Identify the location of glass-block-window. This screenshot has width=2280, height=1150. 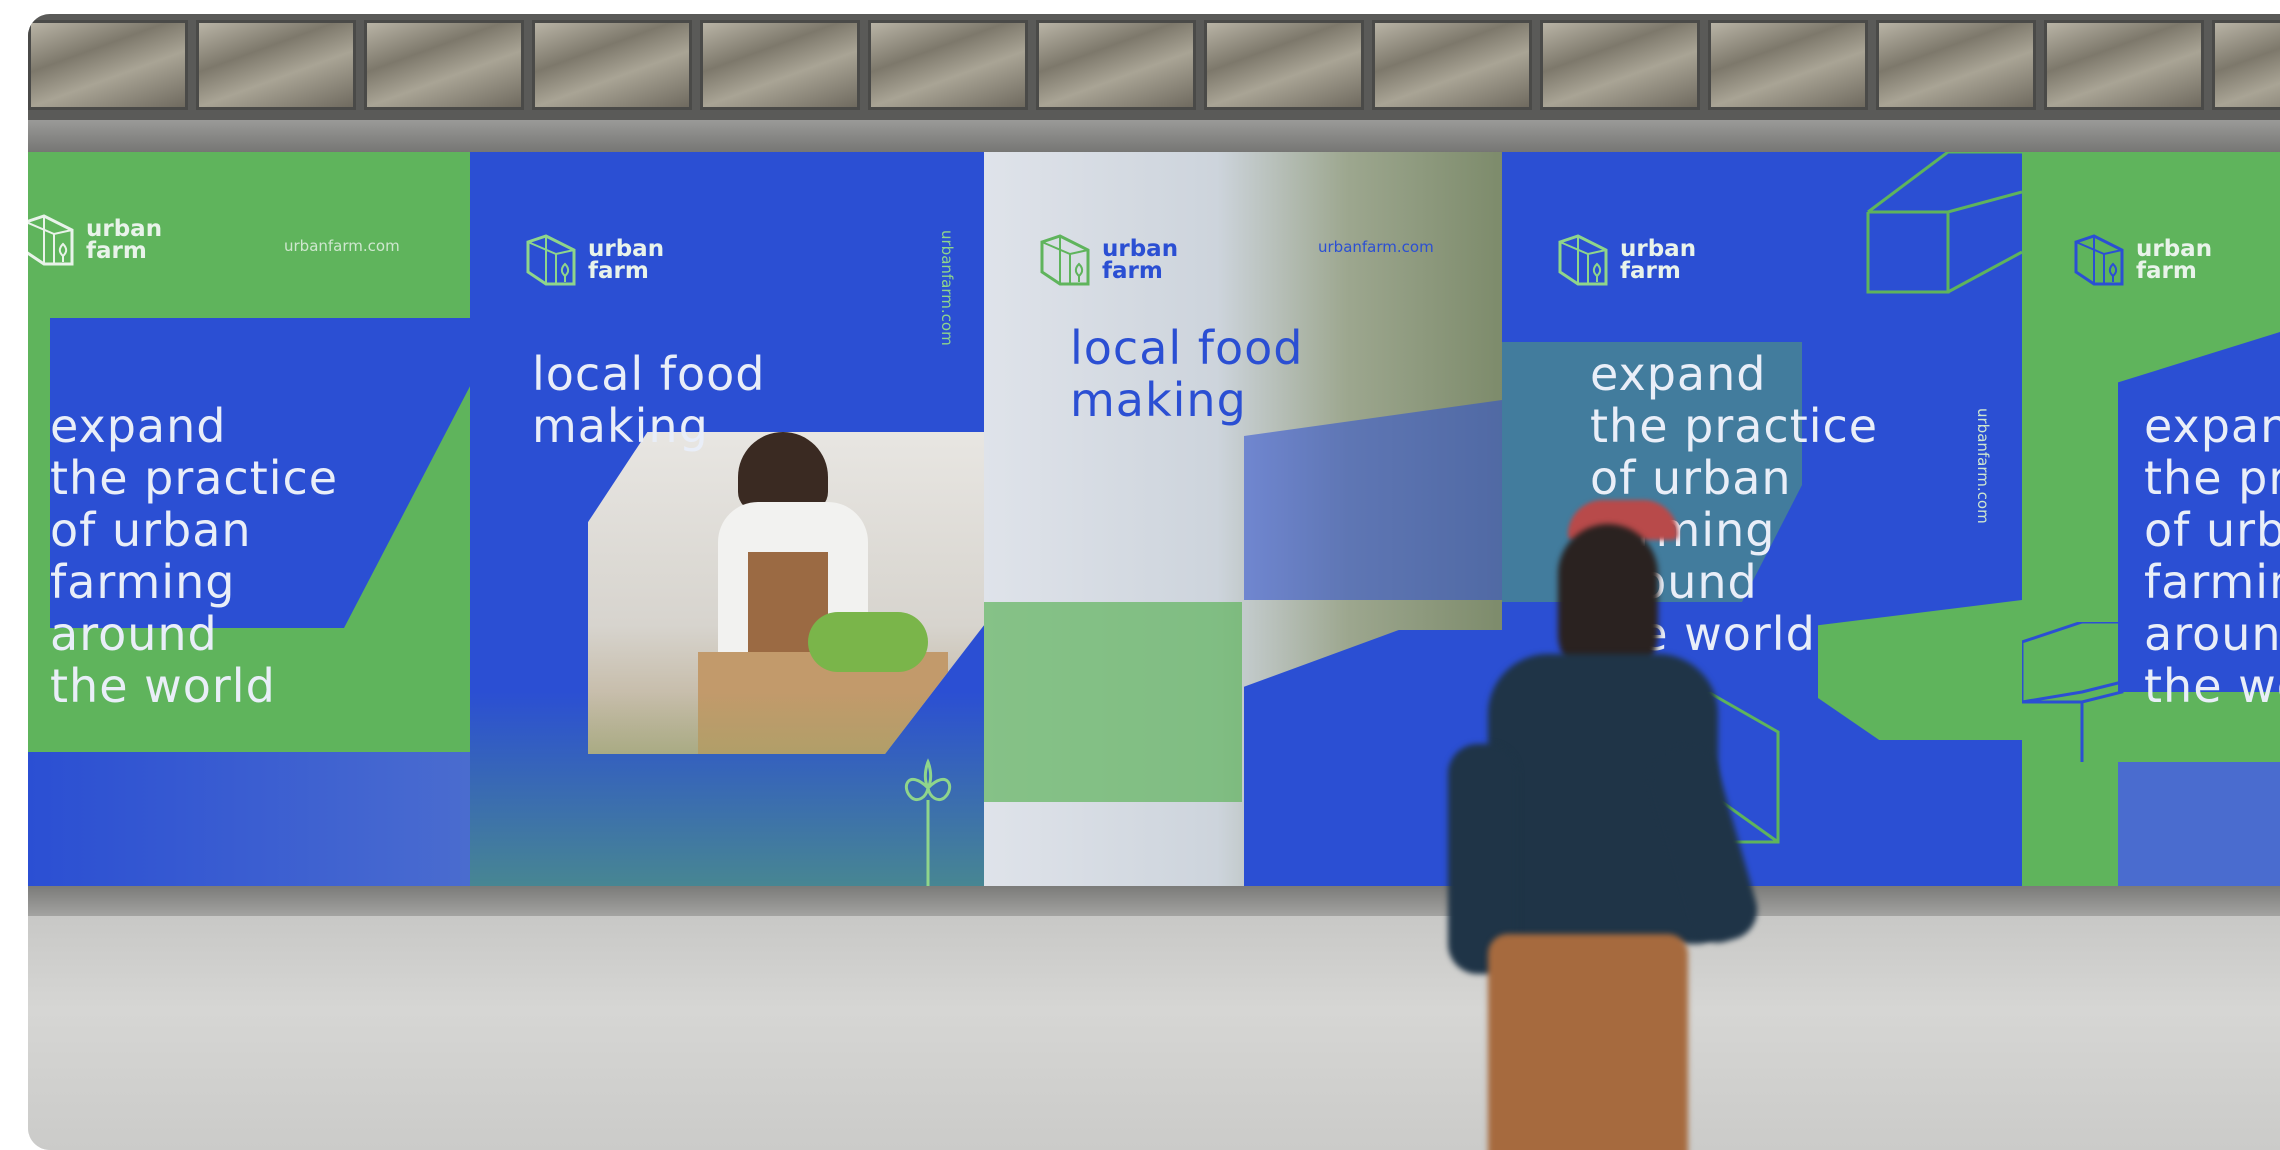
(1154, 67).